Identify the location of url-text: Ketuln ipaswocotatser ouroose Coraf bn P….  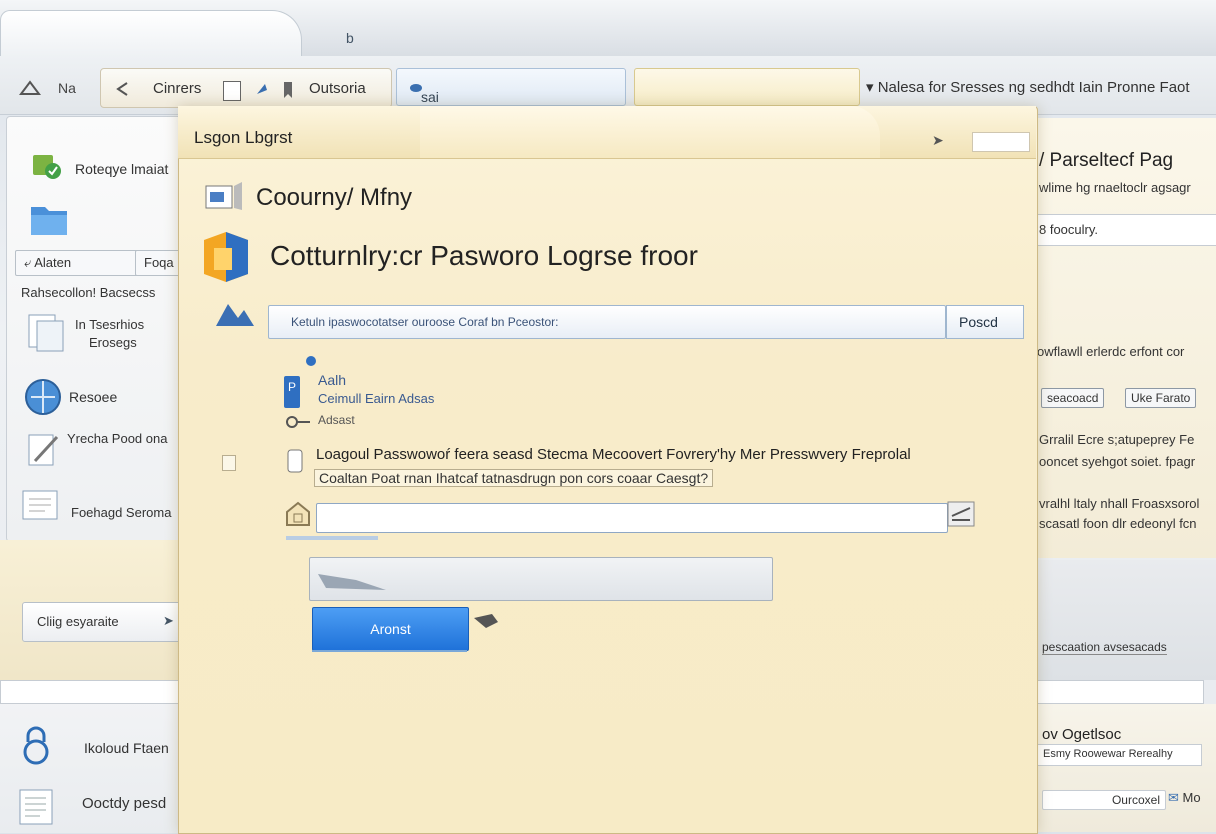
(425, 322).